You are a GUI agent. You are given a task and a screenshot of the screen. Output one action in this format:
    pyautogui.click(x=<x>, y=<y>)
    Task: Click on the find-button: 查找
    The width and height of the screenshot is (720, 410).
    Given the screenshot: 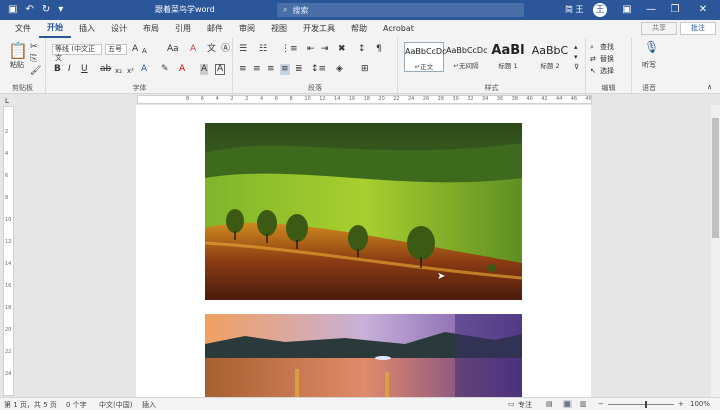 What is the action you would take?
    pyautogui.click(x=607, y=47)
    